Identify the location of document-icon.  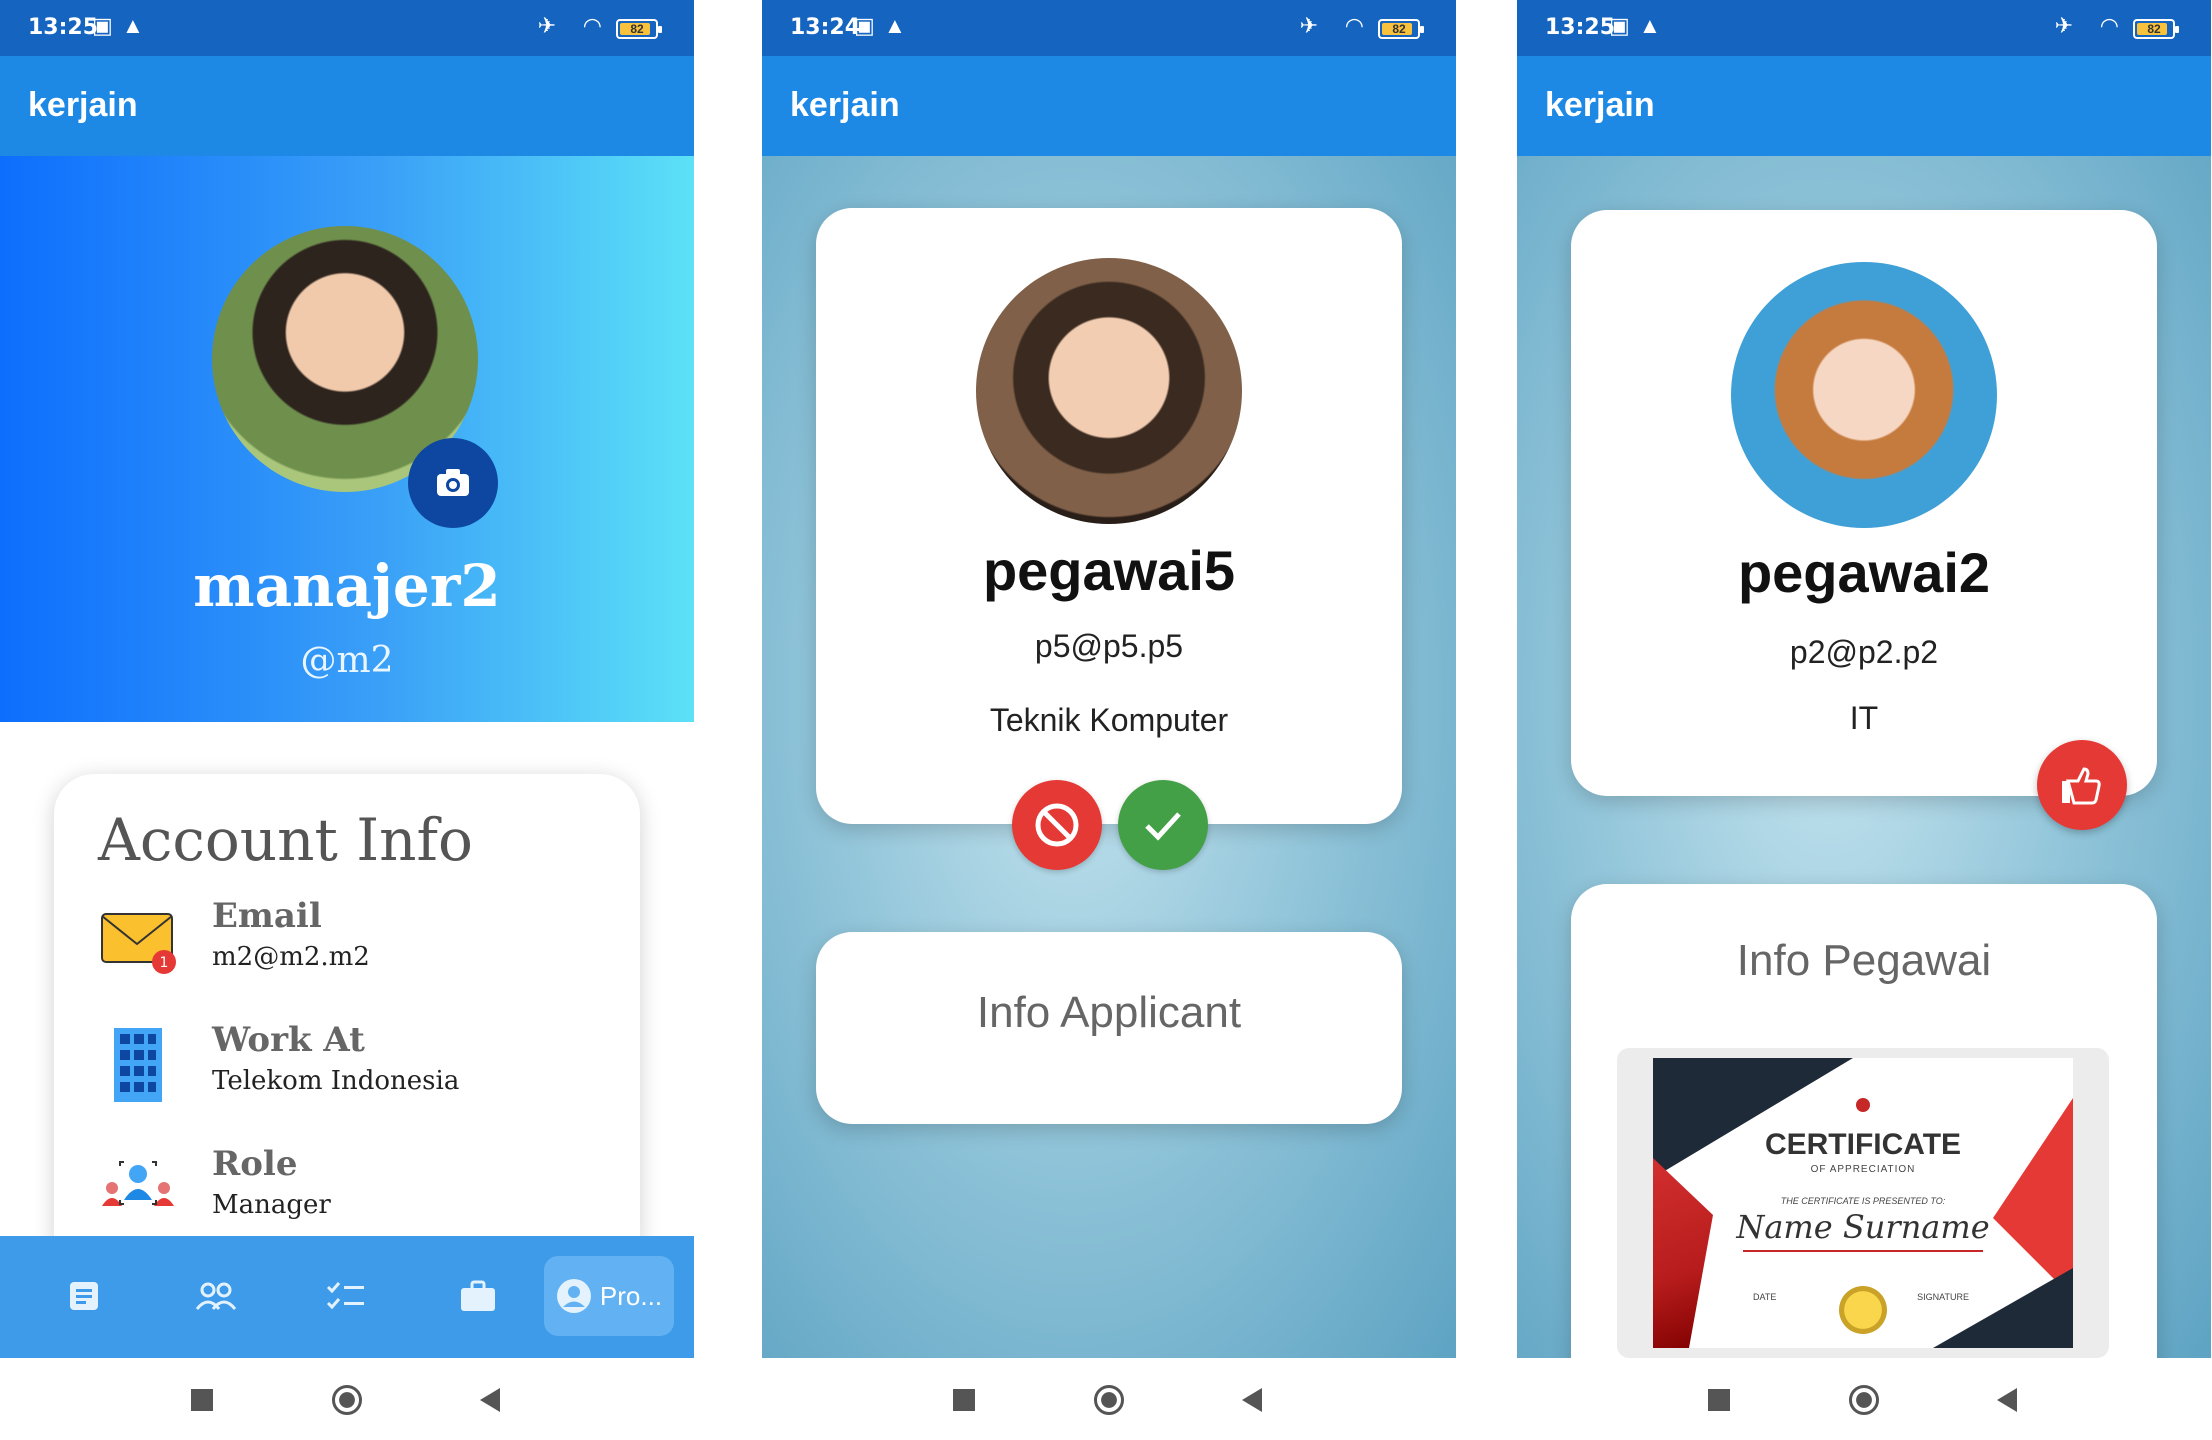
(84, 1296).